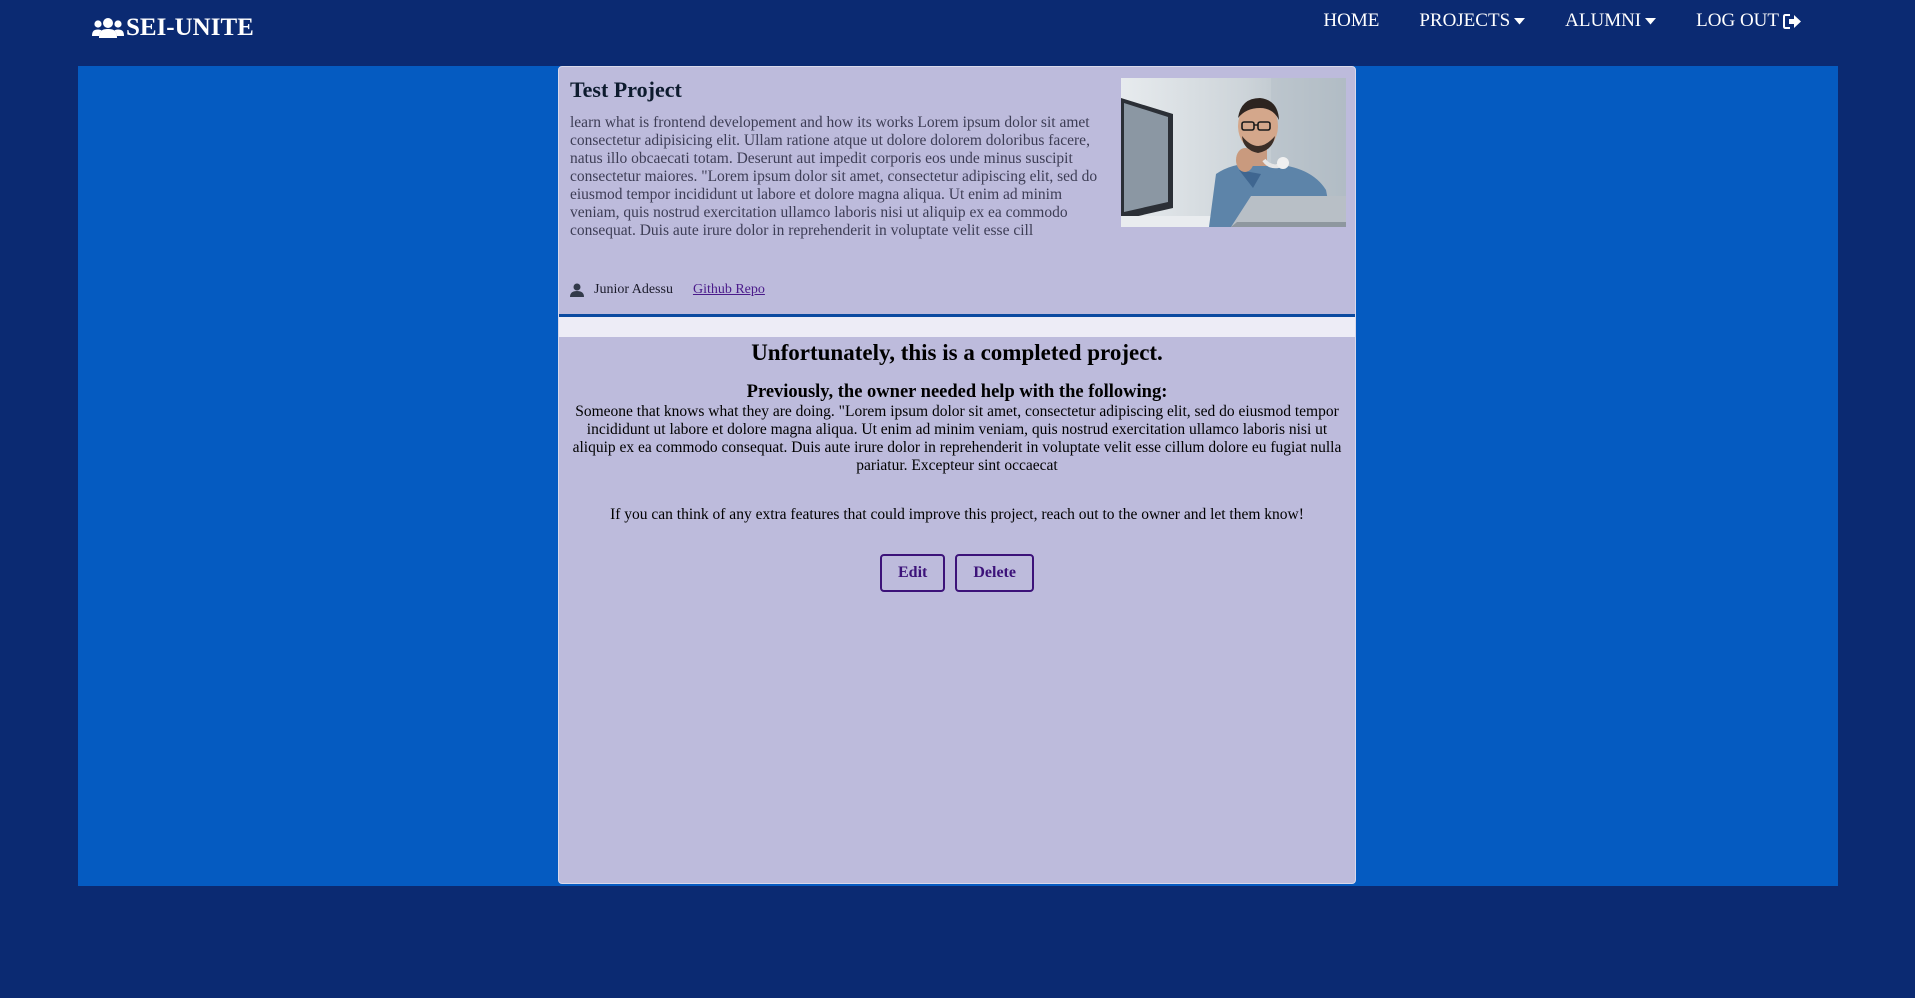 This screenshot has height=998, width=1915. I want to click on project-owner: Junior Adessu, so click(633, 289).